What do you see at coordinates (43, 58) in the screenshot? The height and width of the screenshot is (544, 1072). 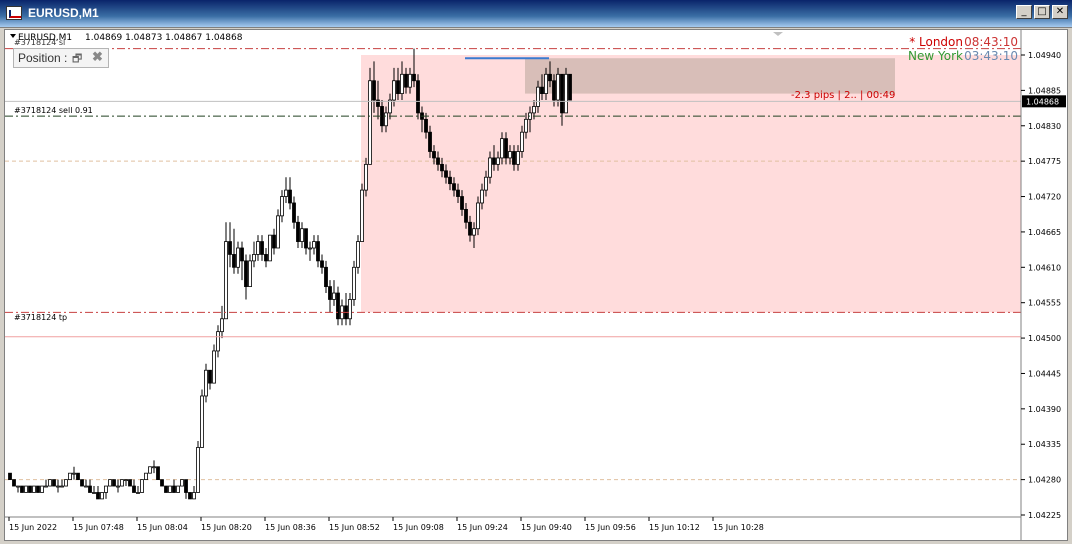 I see `position-label: Position :` at bounding box center [43, 58].